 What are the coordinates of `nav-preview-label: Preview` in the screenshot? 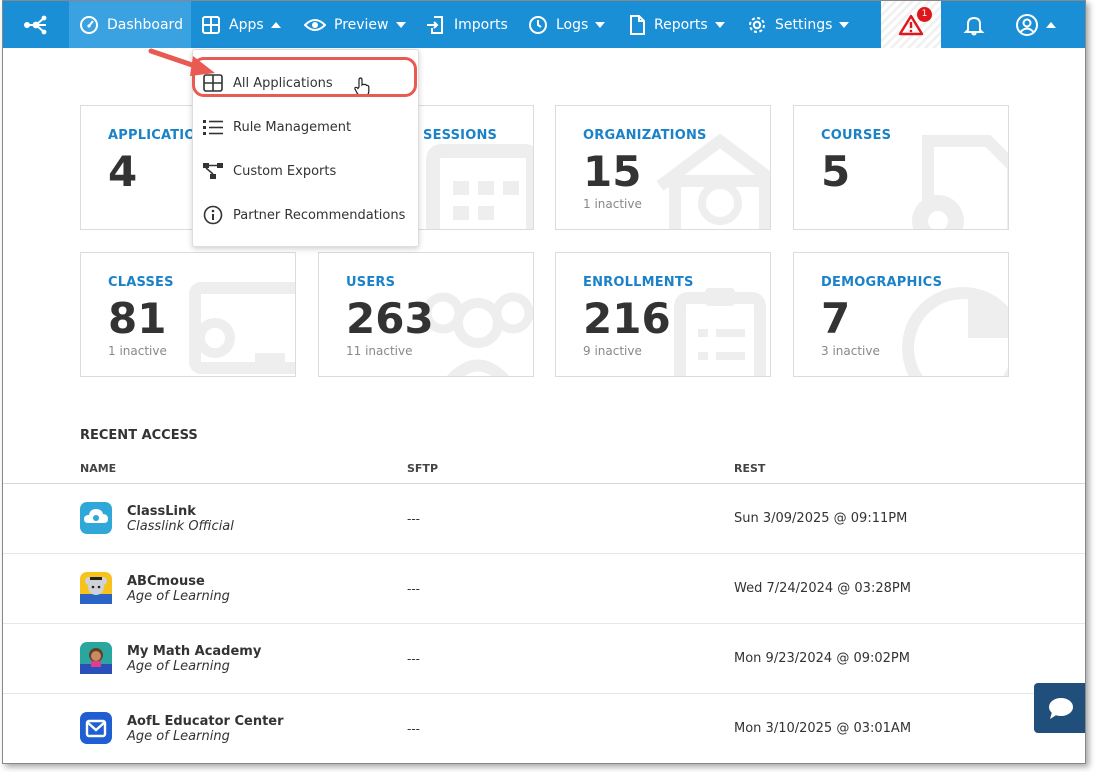 It's located at (361, 24).